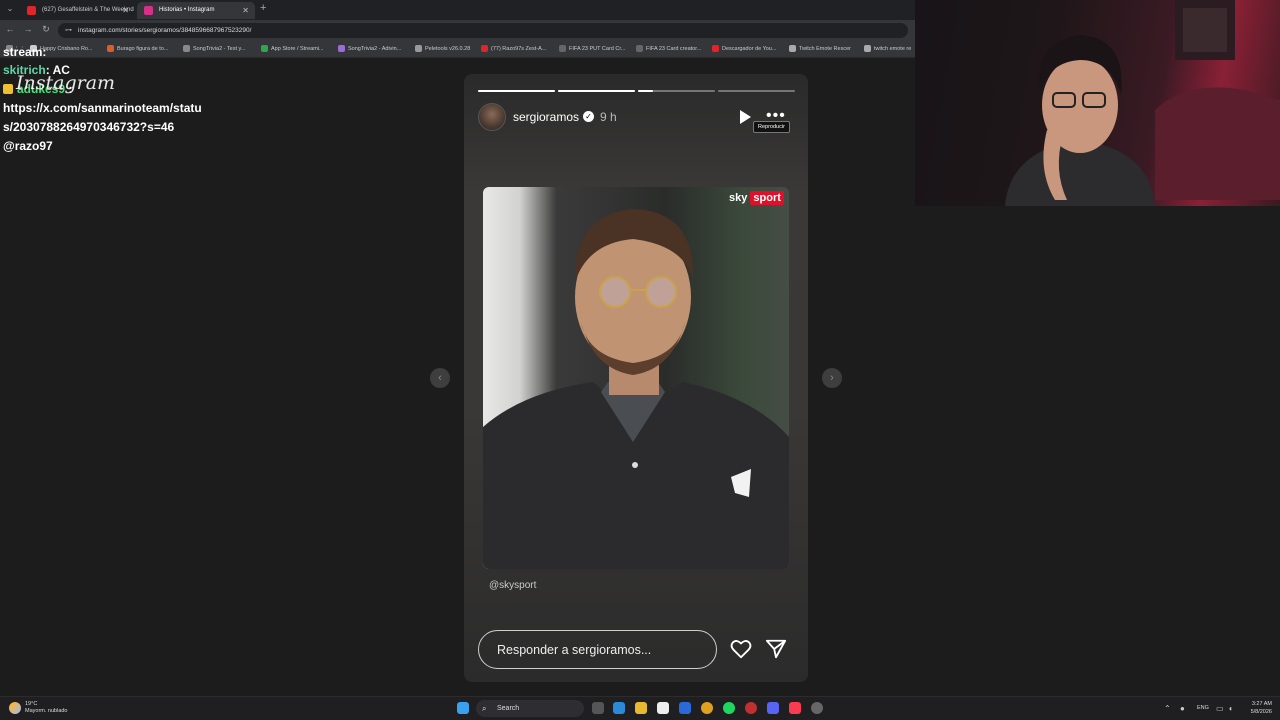  I want to click on search-icon: ⌕, so click(484, 708).